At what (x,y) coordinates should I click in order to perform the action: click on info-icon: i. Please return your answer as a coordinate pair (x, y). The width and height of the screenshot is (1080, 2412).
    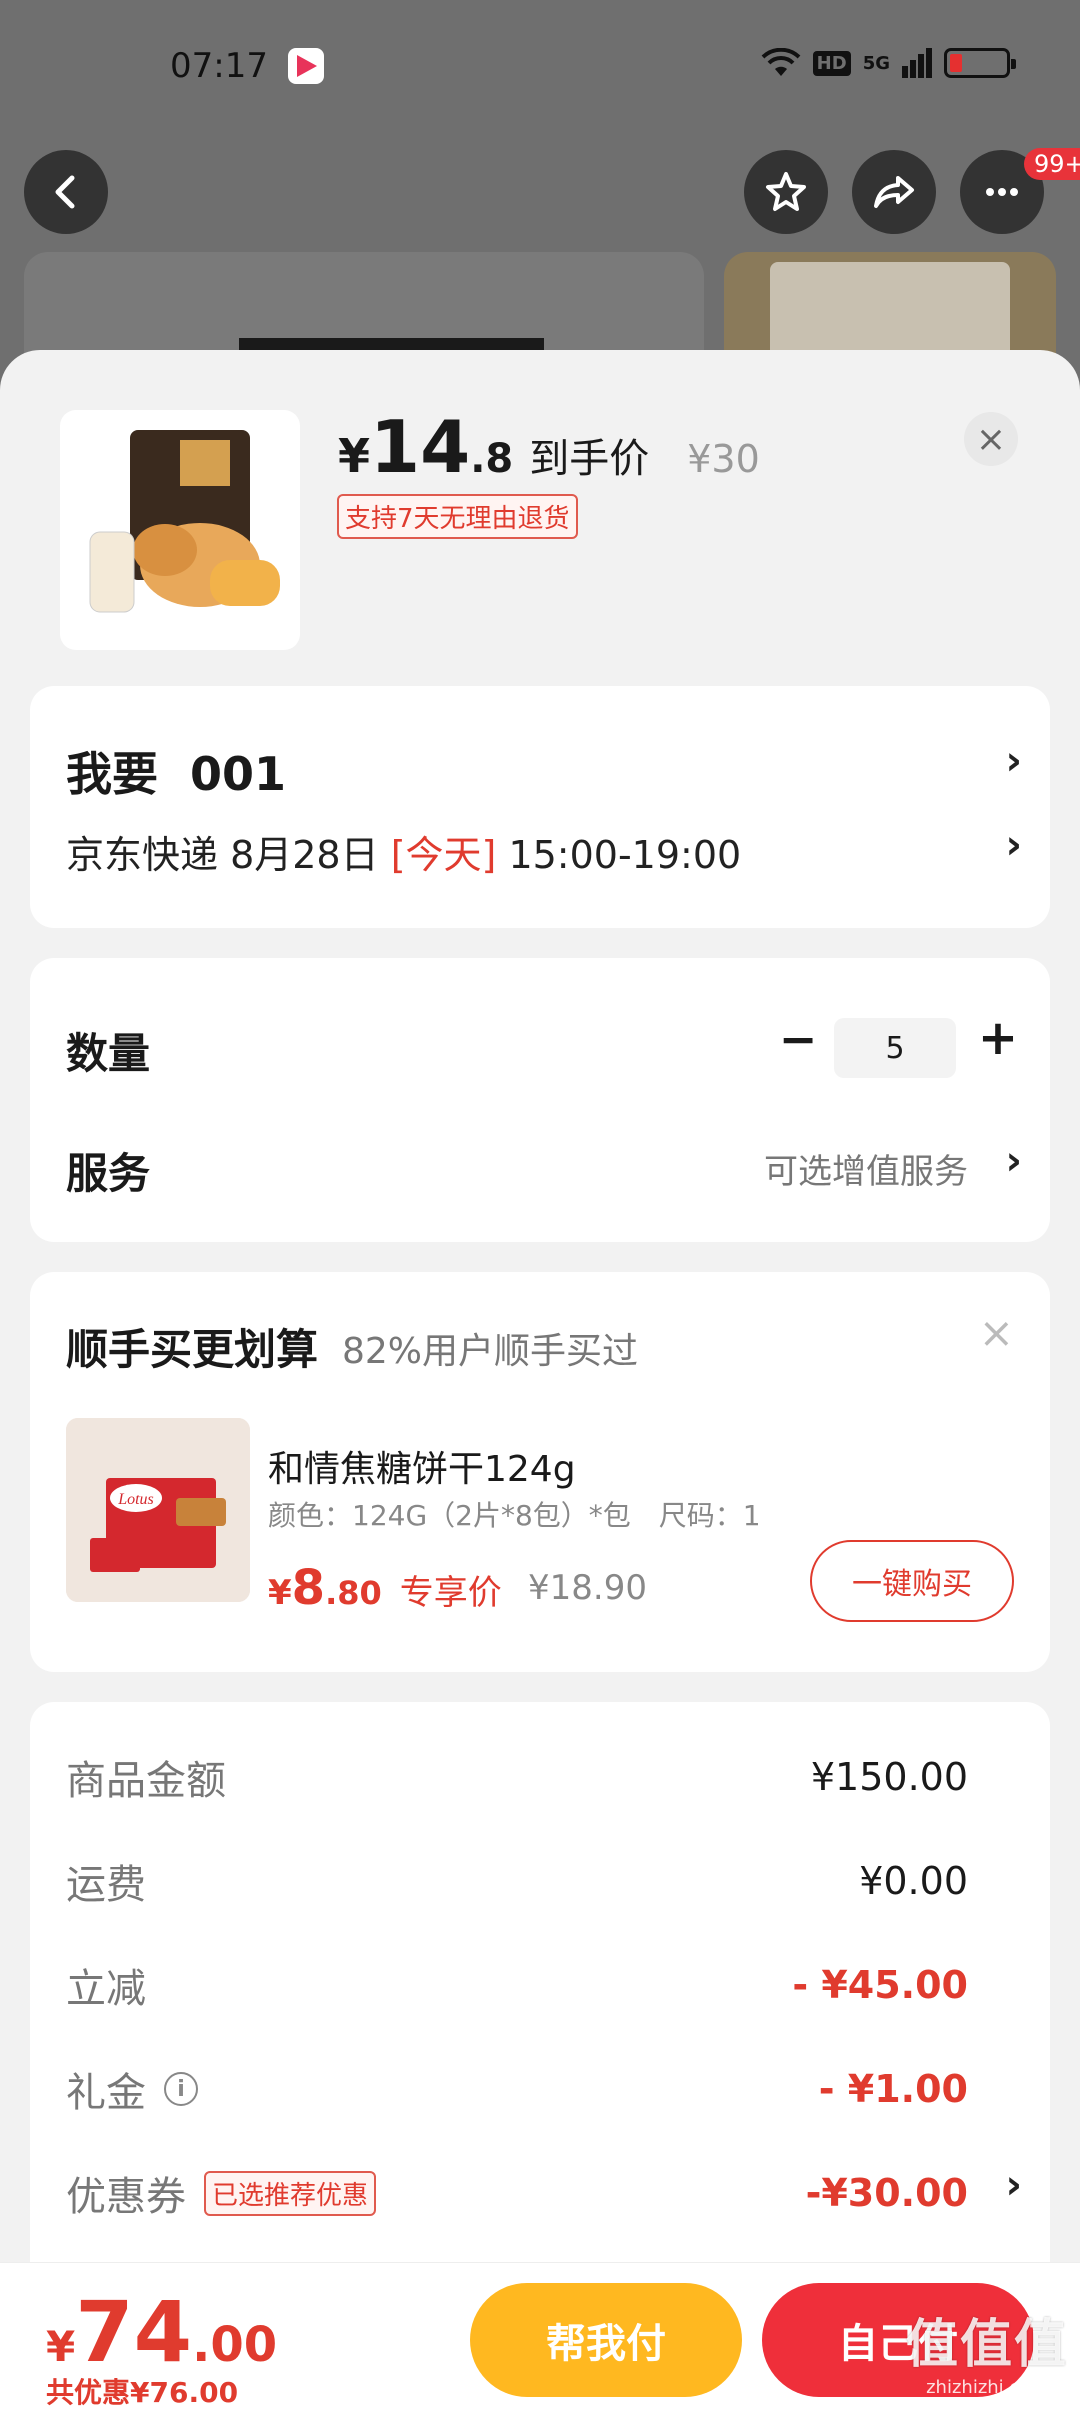
    Looking at the image, I should click on (181, 2089).